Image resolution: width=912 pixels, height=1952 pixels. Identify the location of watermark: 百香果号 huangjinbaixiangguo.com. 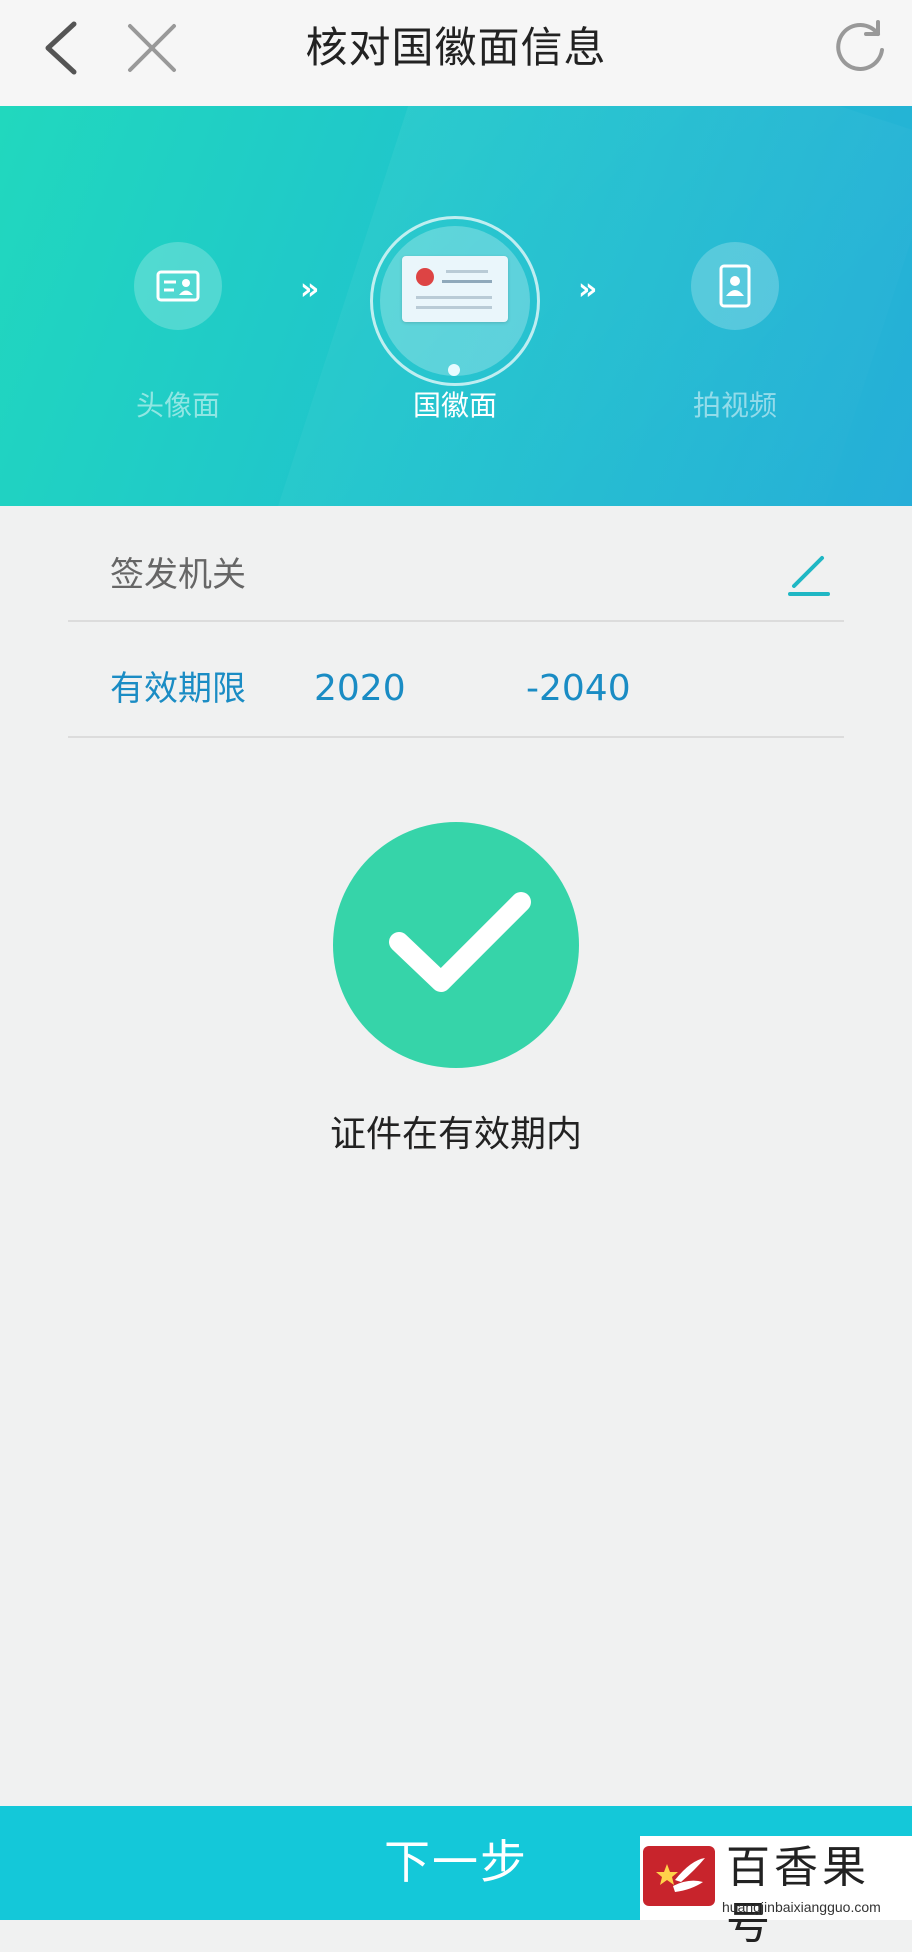
(776, 1892).